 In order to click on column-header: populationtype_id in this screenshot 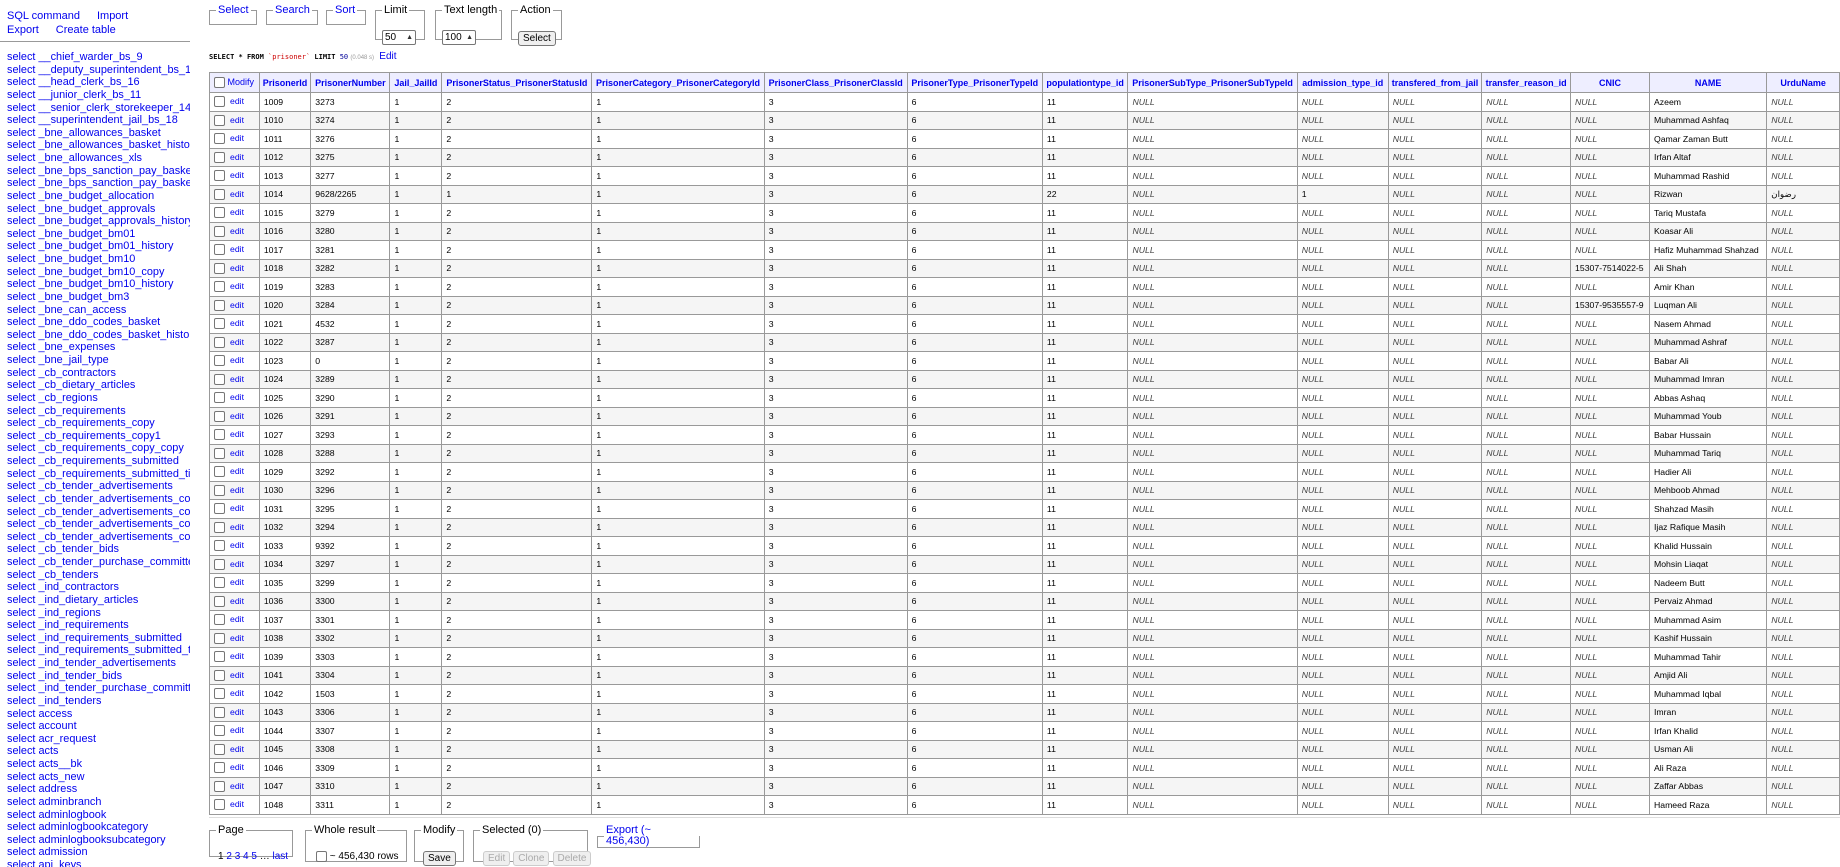, I will do `click(1085, 82)`.